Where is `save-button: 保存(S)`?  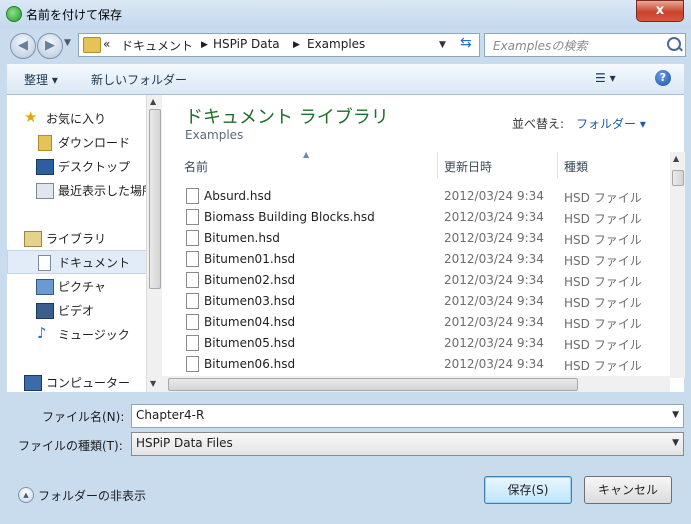
save-button: 保存(S) is located at coordinates (528, 490).